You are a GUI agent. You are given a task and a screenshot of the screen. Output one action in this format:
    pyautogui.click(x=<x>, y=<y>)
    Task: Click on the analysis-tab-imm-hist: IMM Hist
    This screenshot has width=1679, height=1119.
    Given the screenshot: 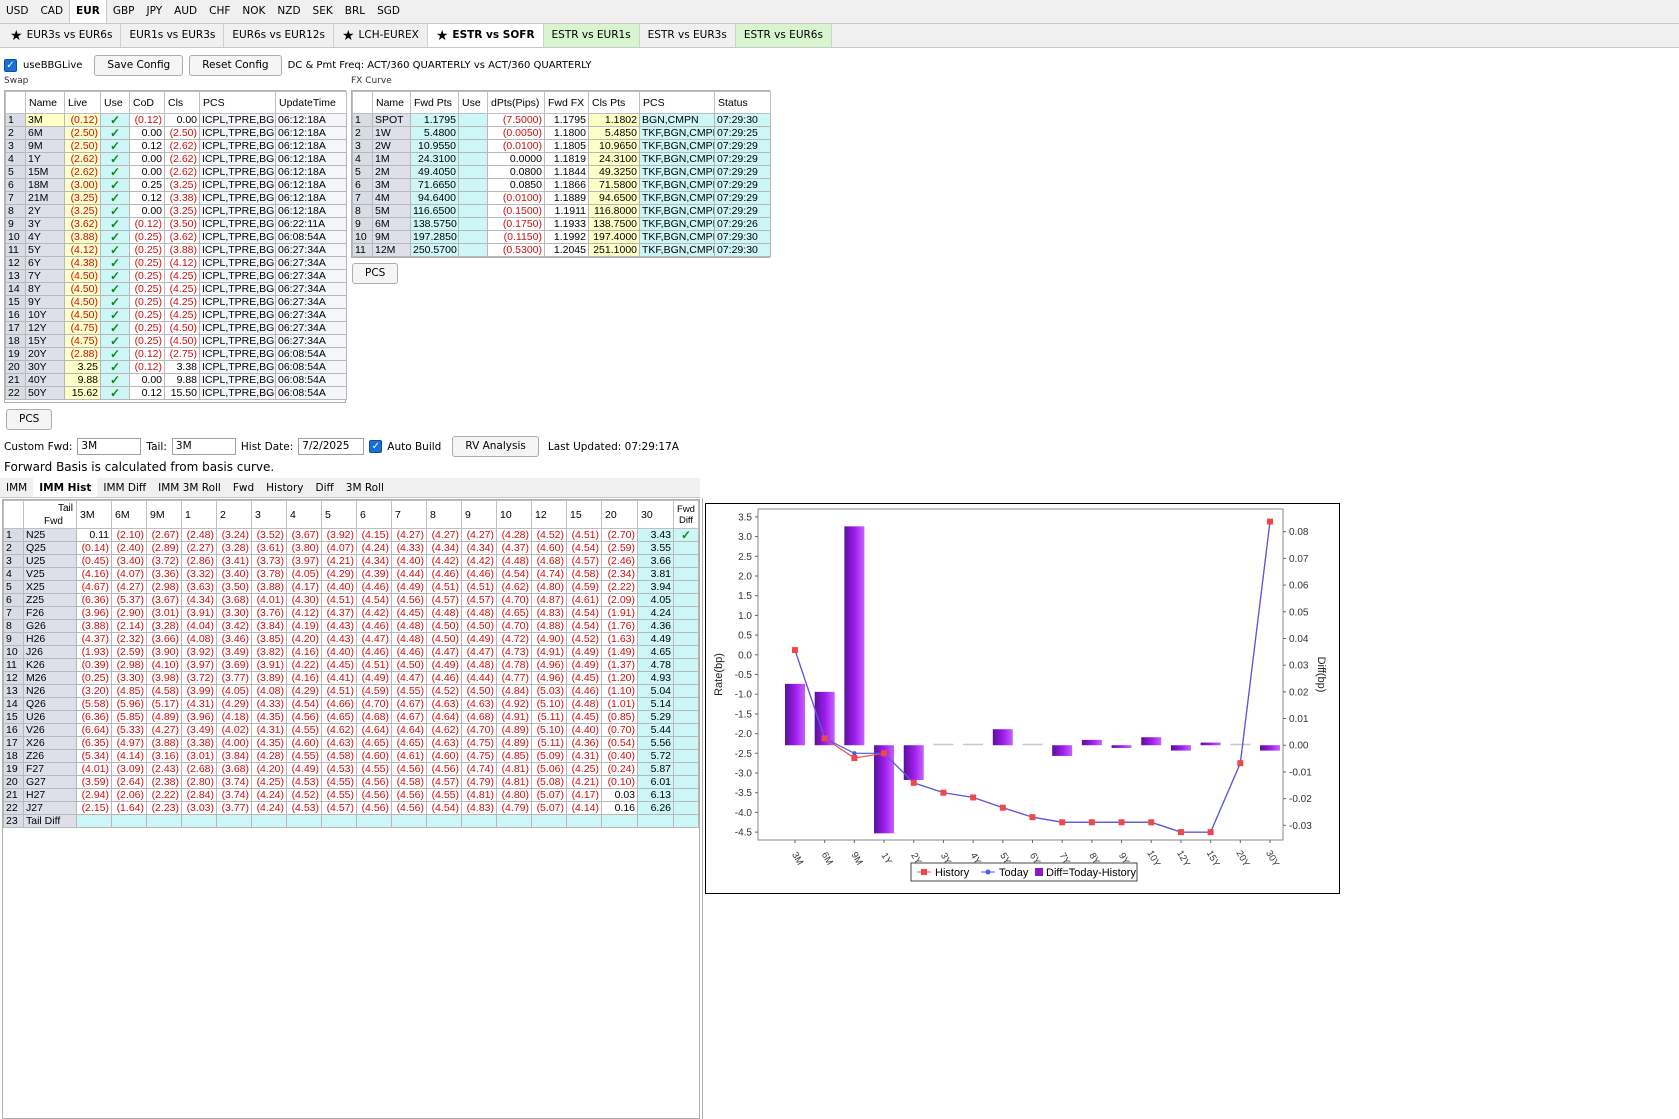 What is the action you would take?
    pyautogui.click(x=65, y=487)
    